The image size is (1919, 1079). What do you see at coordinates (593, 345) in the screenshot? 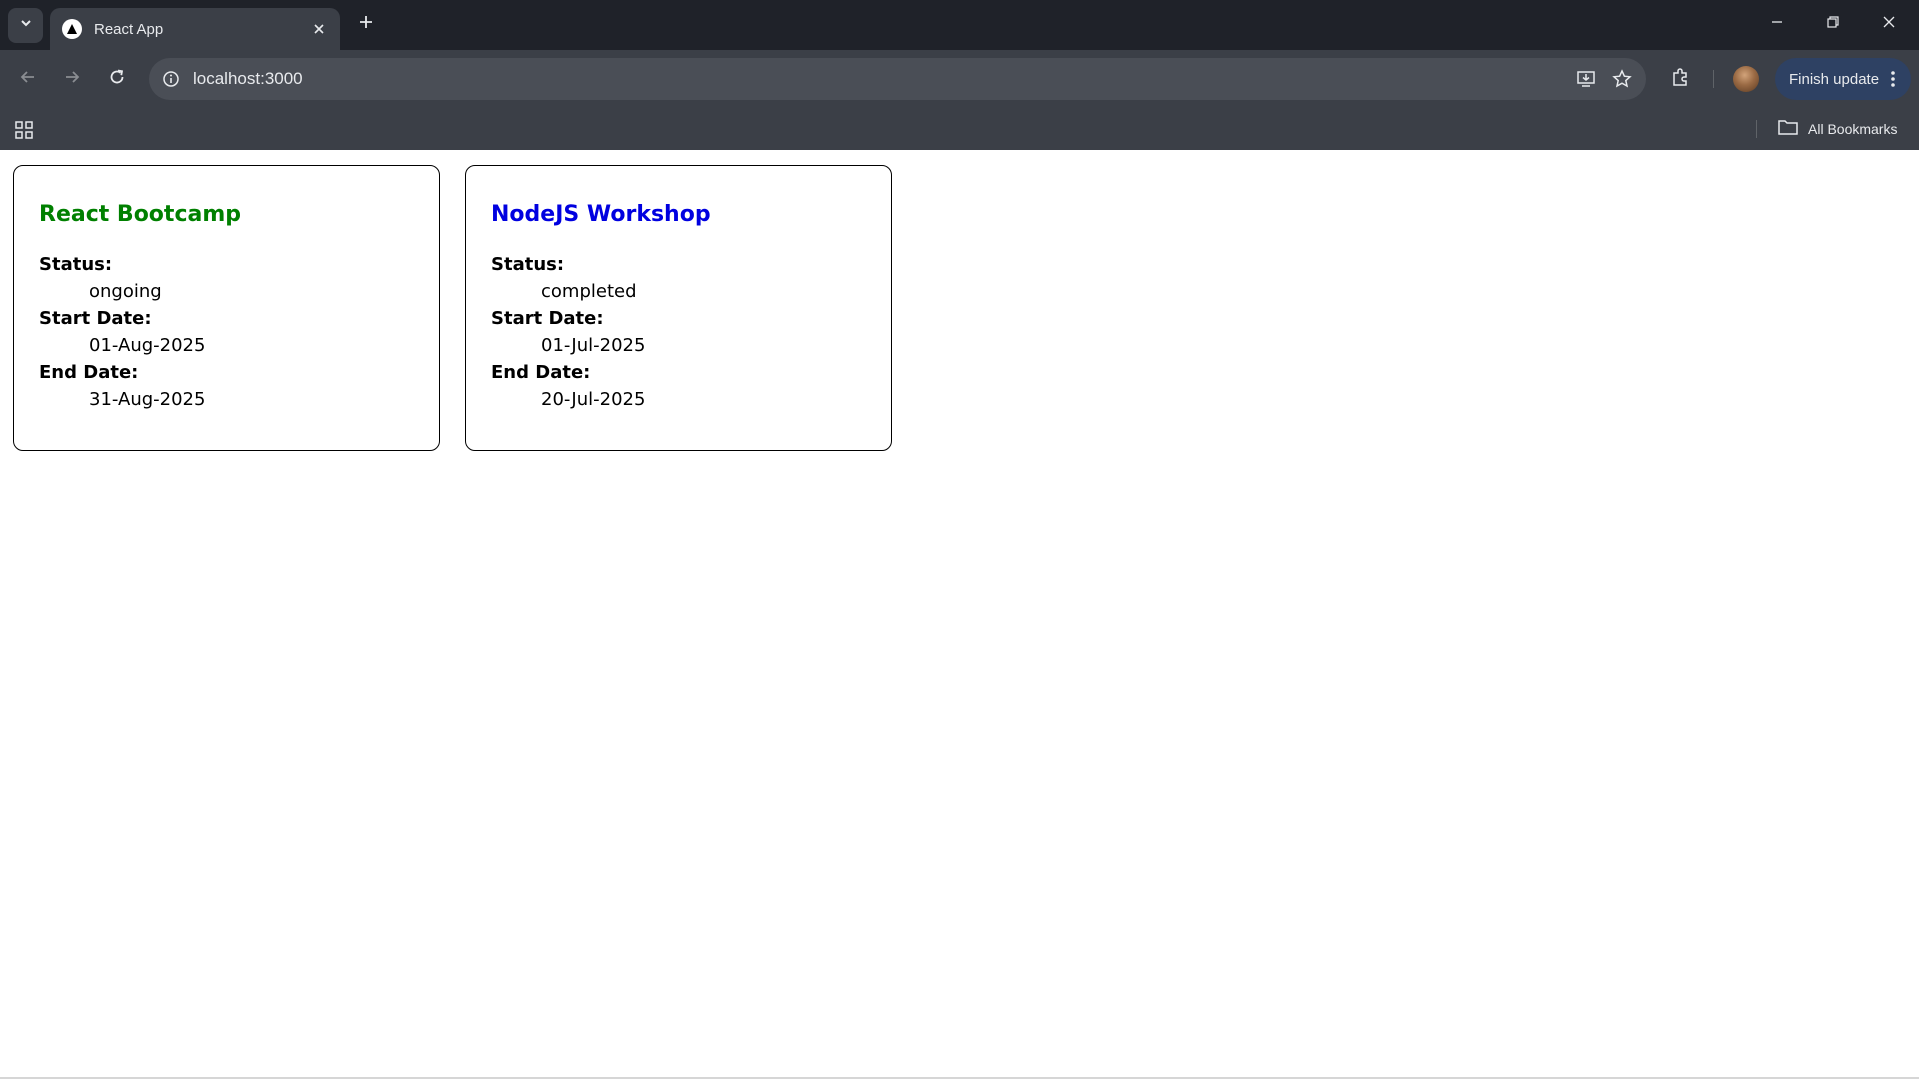
I see `start-date-value: 01-Jul-2025` at bounding box center [593, 345].